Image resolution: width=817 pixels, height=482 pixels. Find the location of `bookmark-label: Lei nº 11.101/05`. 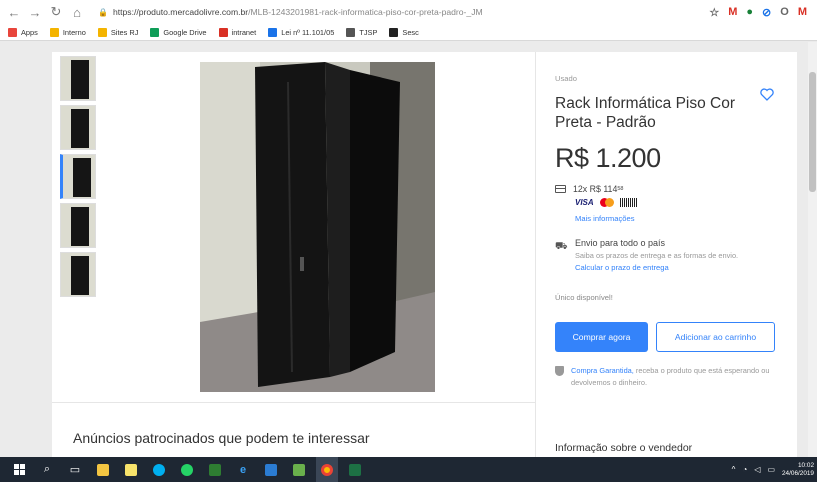

bookmark-label: Lei nº 11.101/05 is located at coordinates (308, 32).